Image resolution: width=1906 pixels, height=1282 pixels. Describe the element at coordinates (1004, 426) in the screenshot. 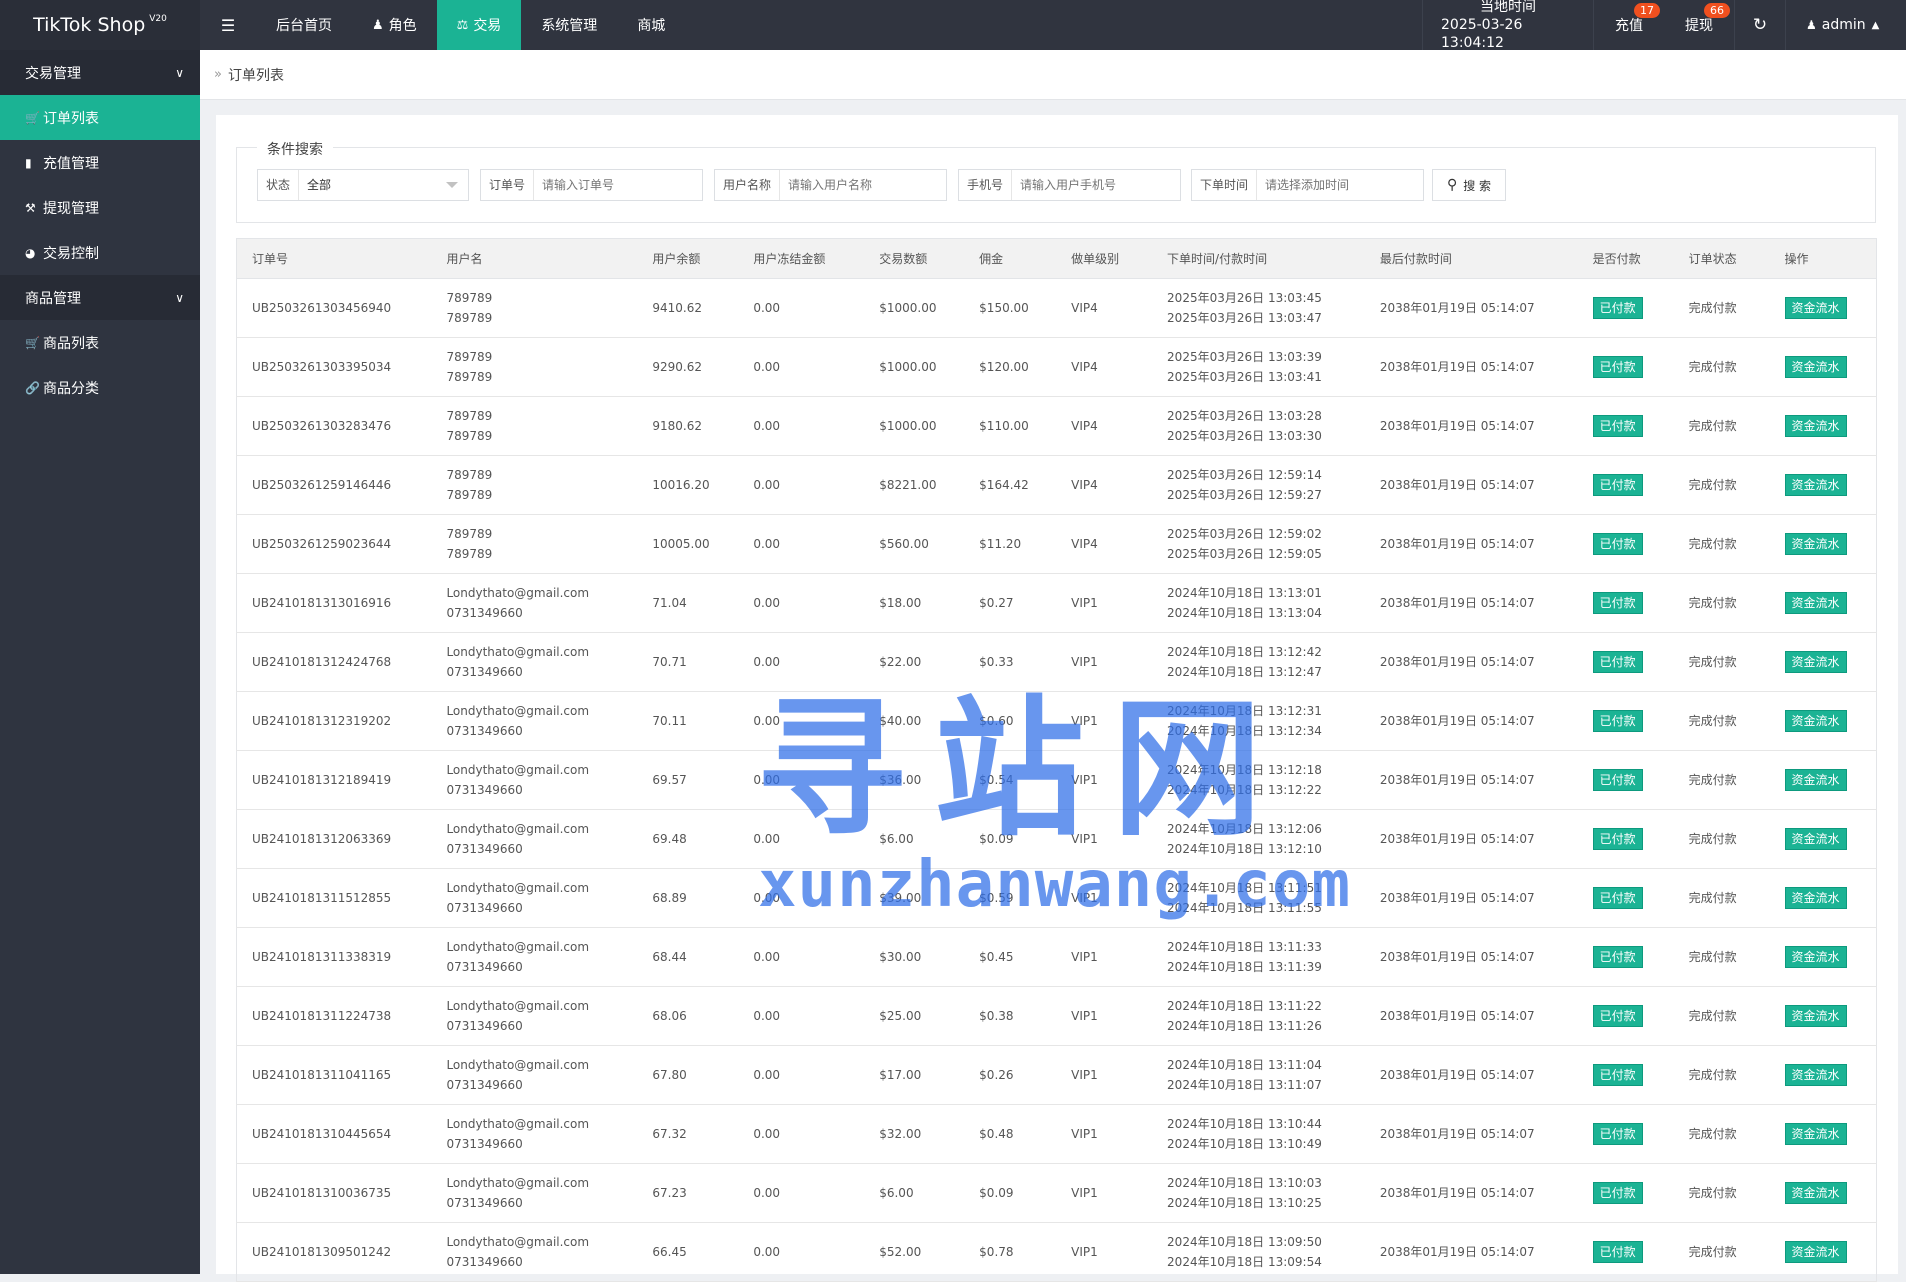

I see `commission: $110.00` at that location.